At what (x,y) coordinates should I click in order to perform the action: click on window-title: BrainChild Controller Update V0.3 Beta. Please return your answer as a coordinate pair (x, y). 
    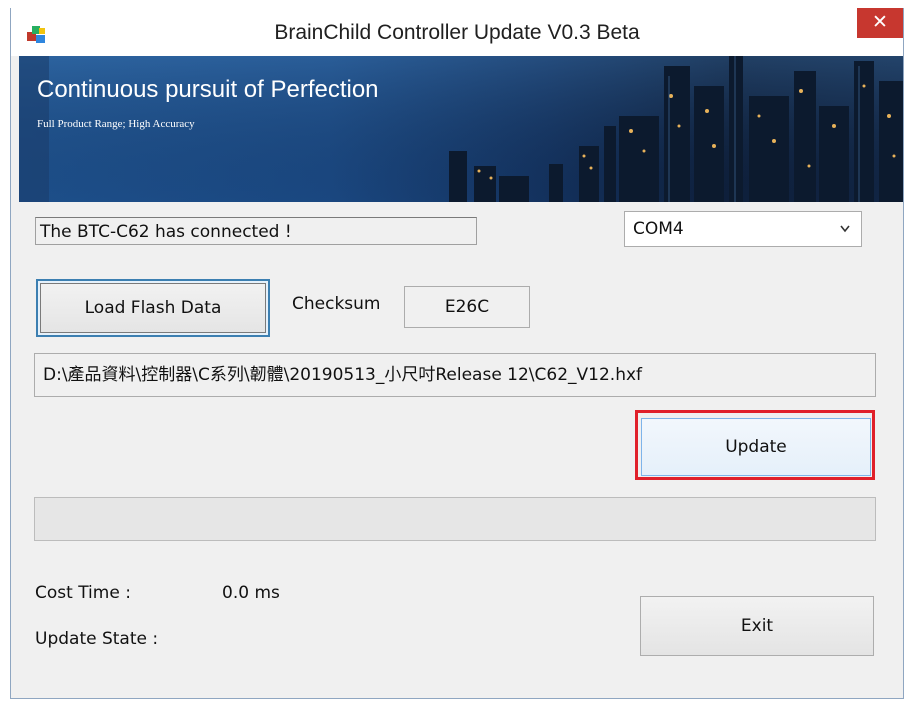
    Looking at the image, I should click on (457, 32).